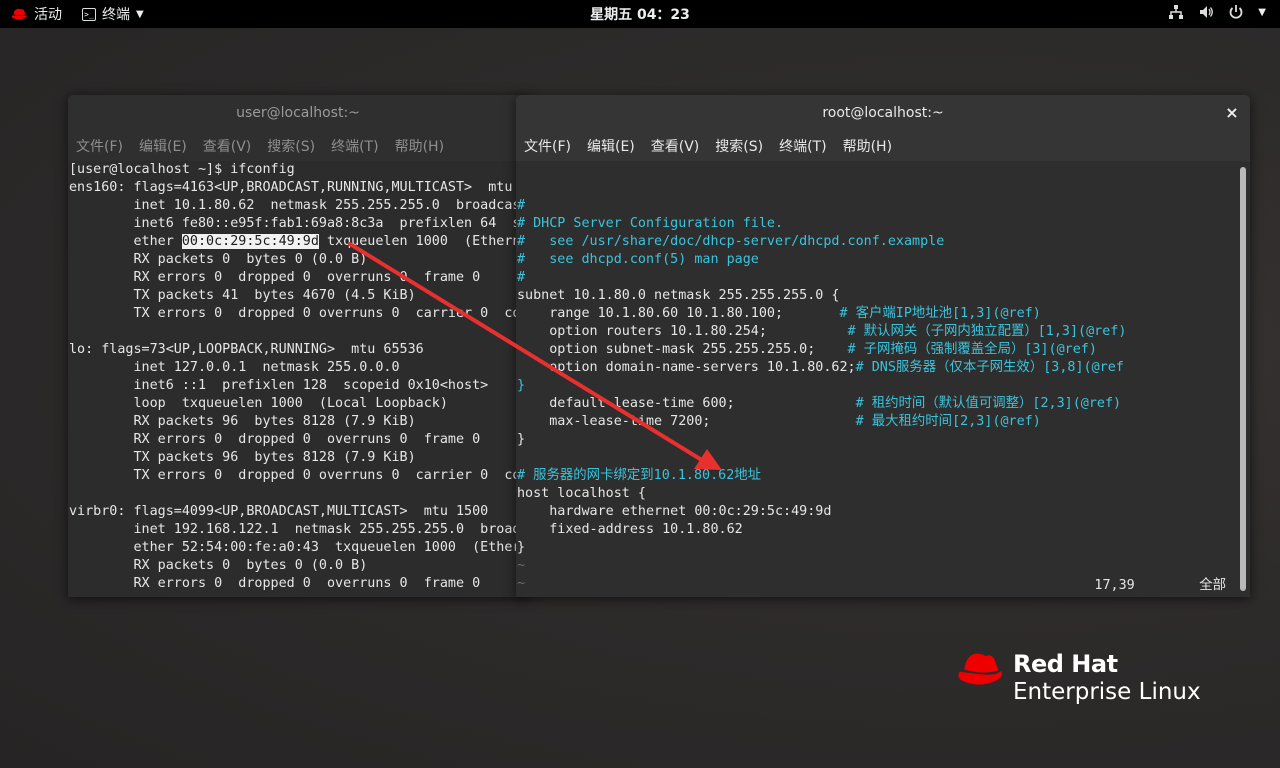  I want to click on activities-label: 活动, so click(48, 15).